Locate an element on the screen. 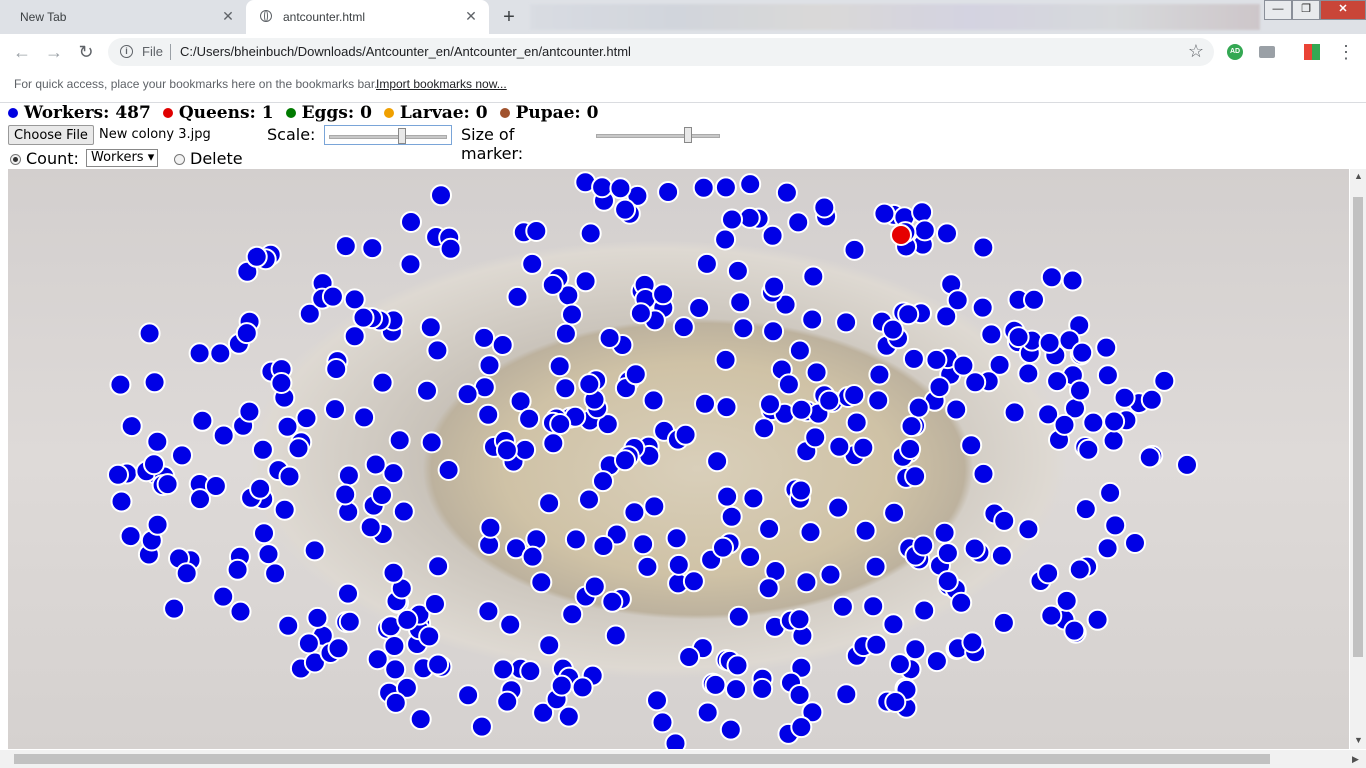  close-tab-icon: ✕ is located at coordinates (228, 16).